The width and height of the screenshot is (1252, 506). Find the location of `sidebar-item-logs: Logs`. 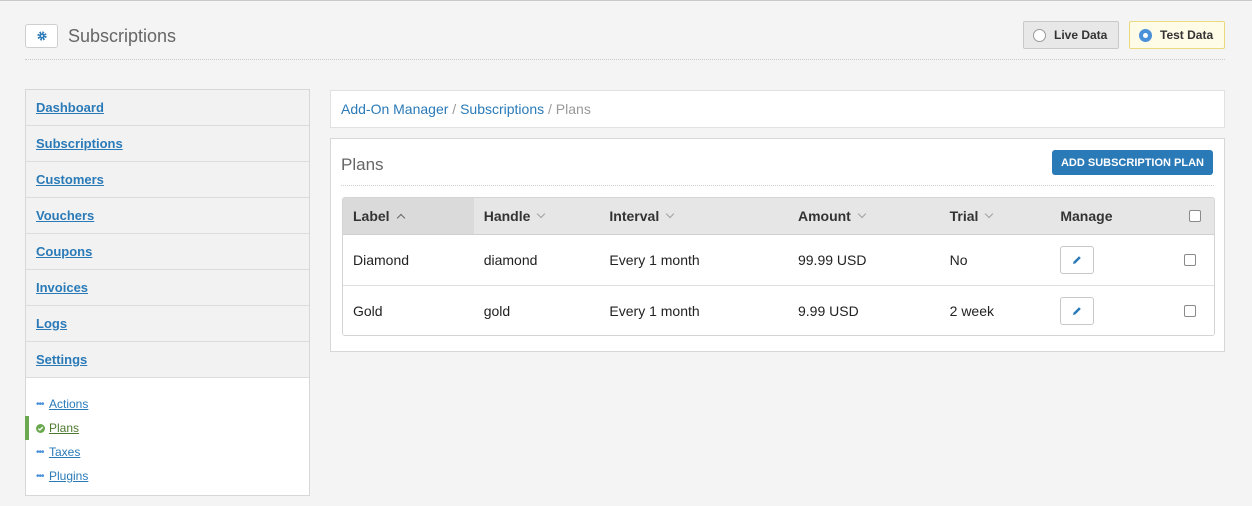

sidebar-item-logs: Logs is located at coordinates (167, 324).